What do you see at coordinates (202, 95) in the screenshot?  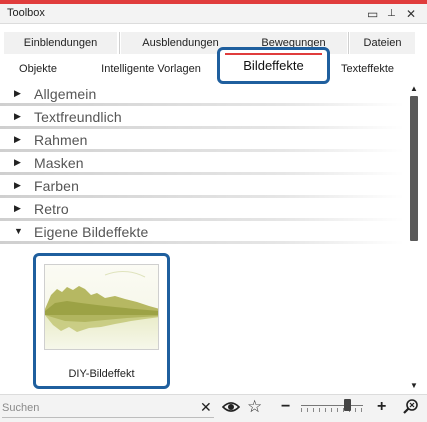 I see `category-allgemein: ▶ Allgemein` at bounding box center [202, 95].